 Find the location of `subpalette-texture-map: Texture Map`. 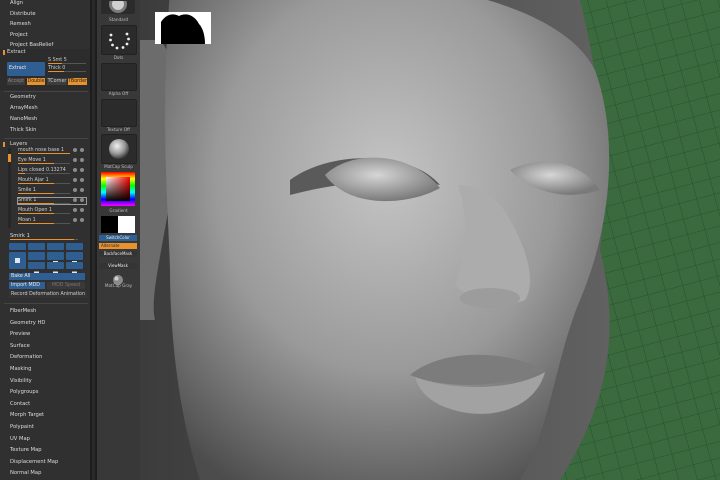

subpalette-texture-map: Texture Map is located at coordinates (26, 450).